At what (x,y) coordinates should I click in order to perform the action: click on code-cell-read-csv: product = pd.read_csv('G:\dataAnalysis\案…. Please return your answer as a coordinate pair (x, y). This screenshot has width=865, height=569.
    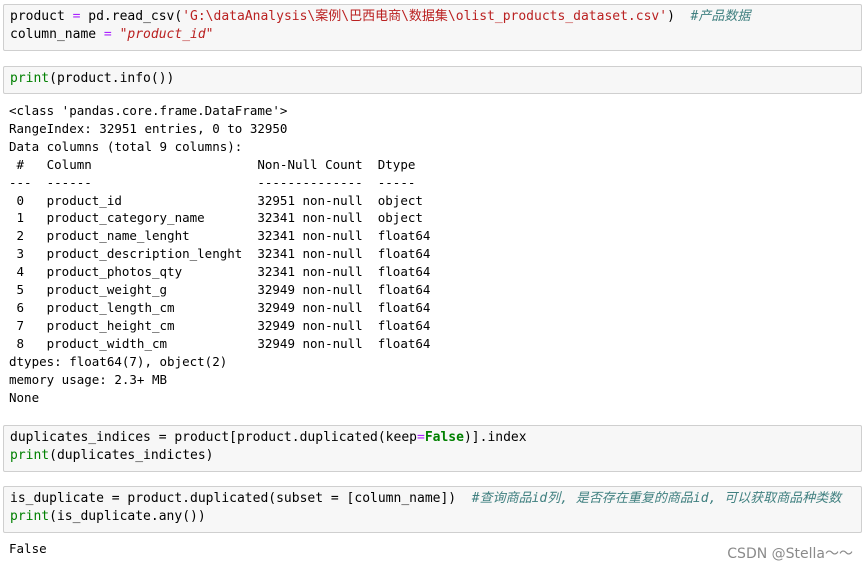
    Looking at the image, I should click on (432, 27).